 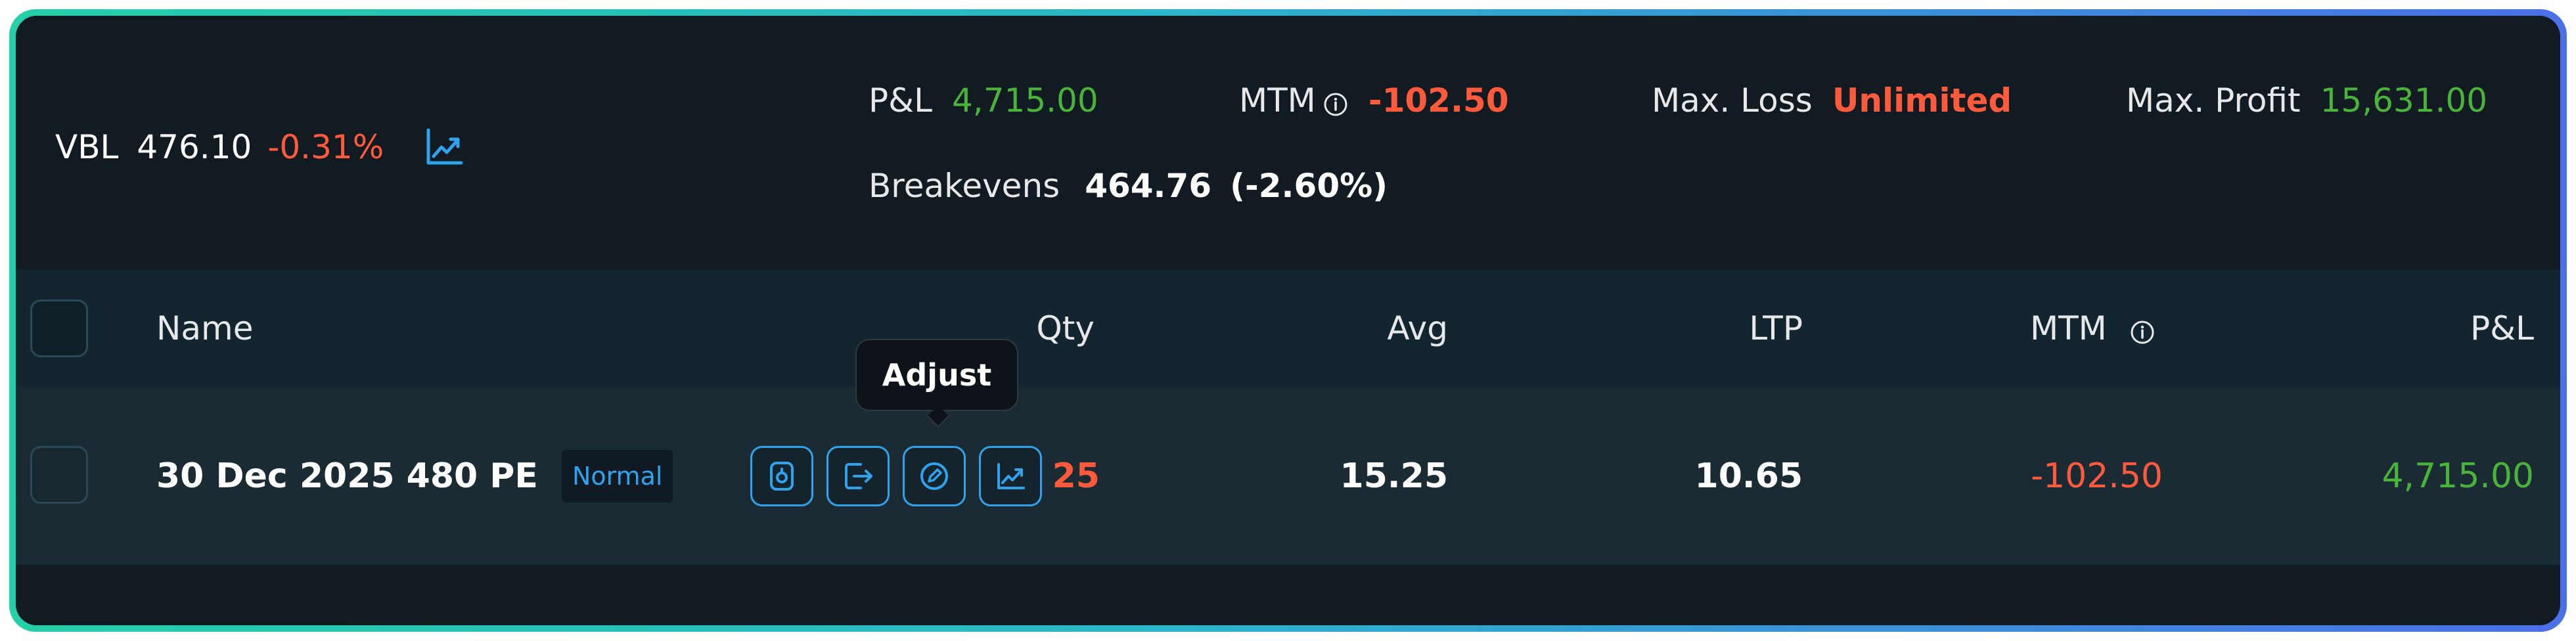 I want to click on header-pnl: P&L, so click(x=2424, y=328).